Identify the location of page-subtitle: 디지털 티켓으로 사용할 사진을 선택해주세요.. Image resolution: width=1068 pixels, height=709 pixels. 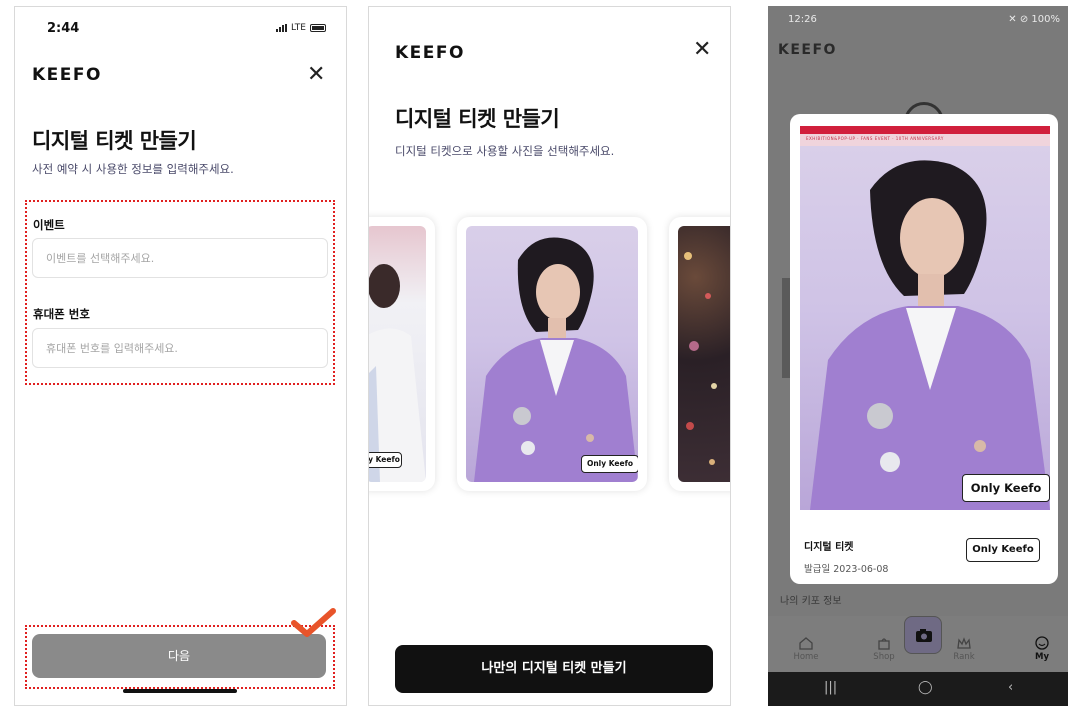
(505, 151).